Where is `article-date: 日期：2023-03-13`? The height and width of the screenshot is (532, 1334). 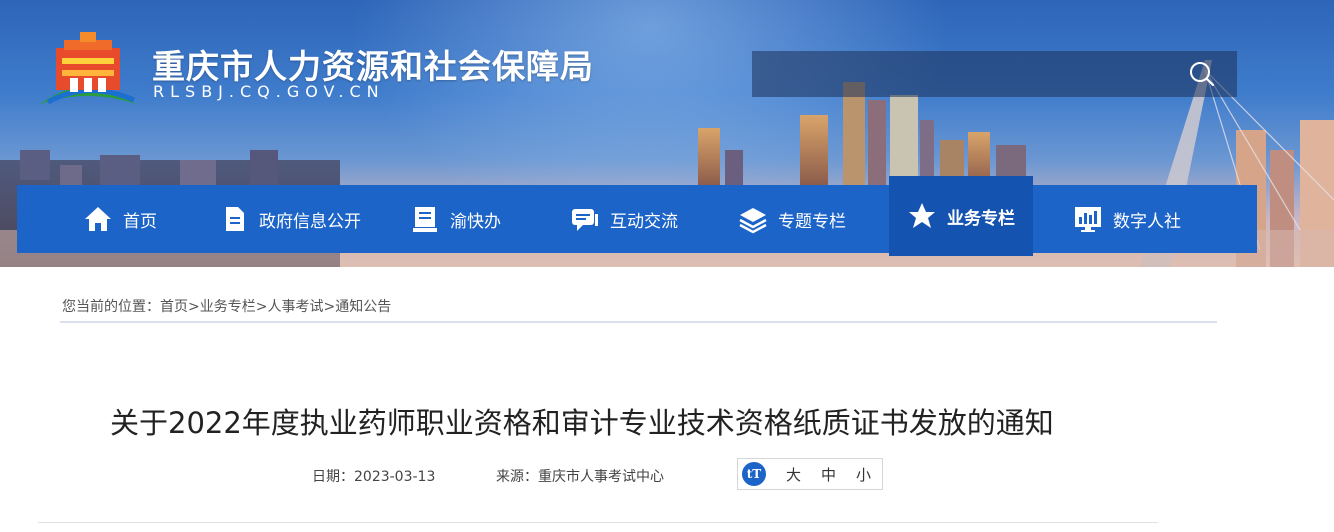 article-date: 日期：2023-03-13 is located at coordinates (374, 477).